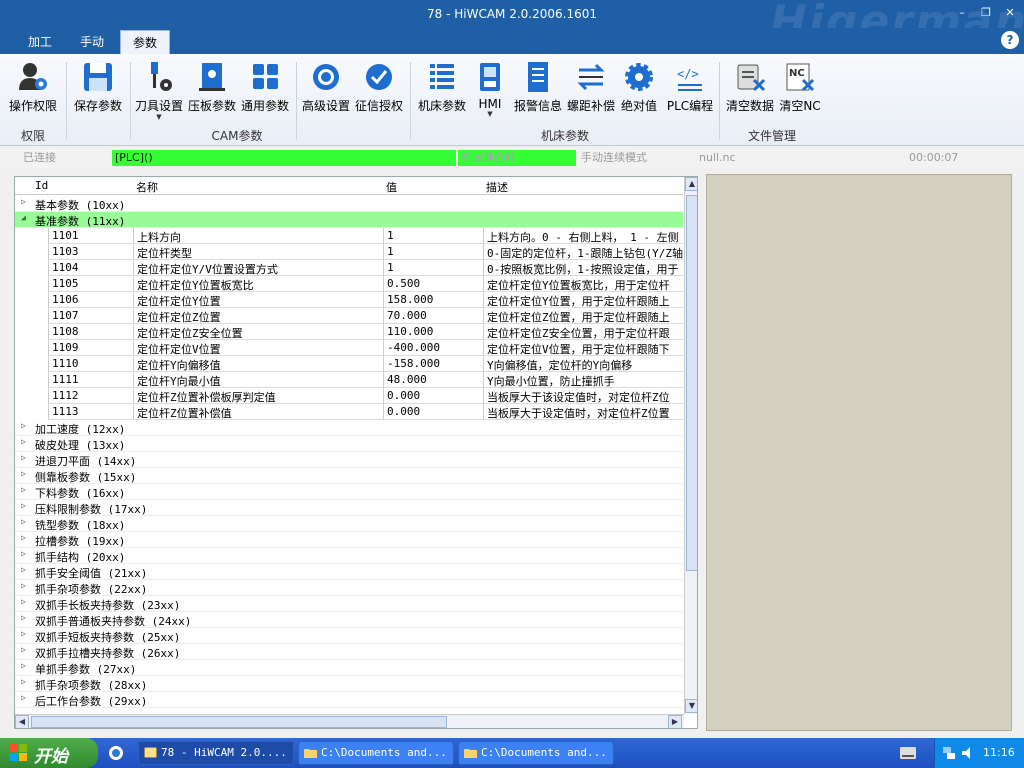 The height and width of the screenshot is (768, 1024). Describe the element at coordinates (22, 721) in the screenshot. I see `scroll-left-icon: ◀` at that location.